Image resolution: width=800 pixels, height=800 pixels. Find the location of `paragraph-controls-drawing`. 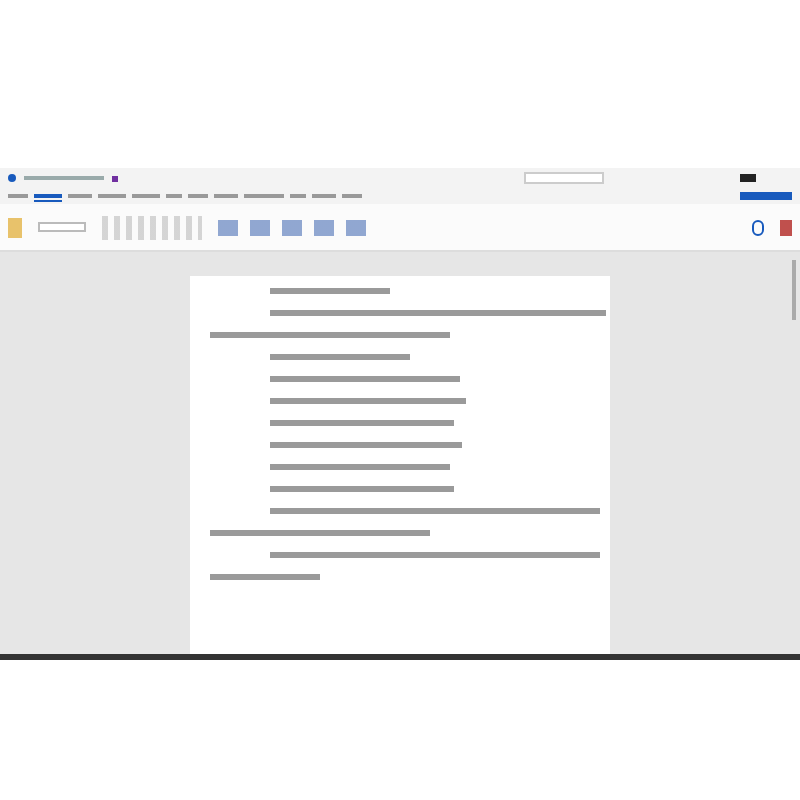

paragraph-controls-drawing is located at coordinates (152, 227).